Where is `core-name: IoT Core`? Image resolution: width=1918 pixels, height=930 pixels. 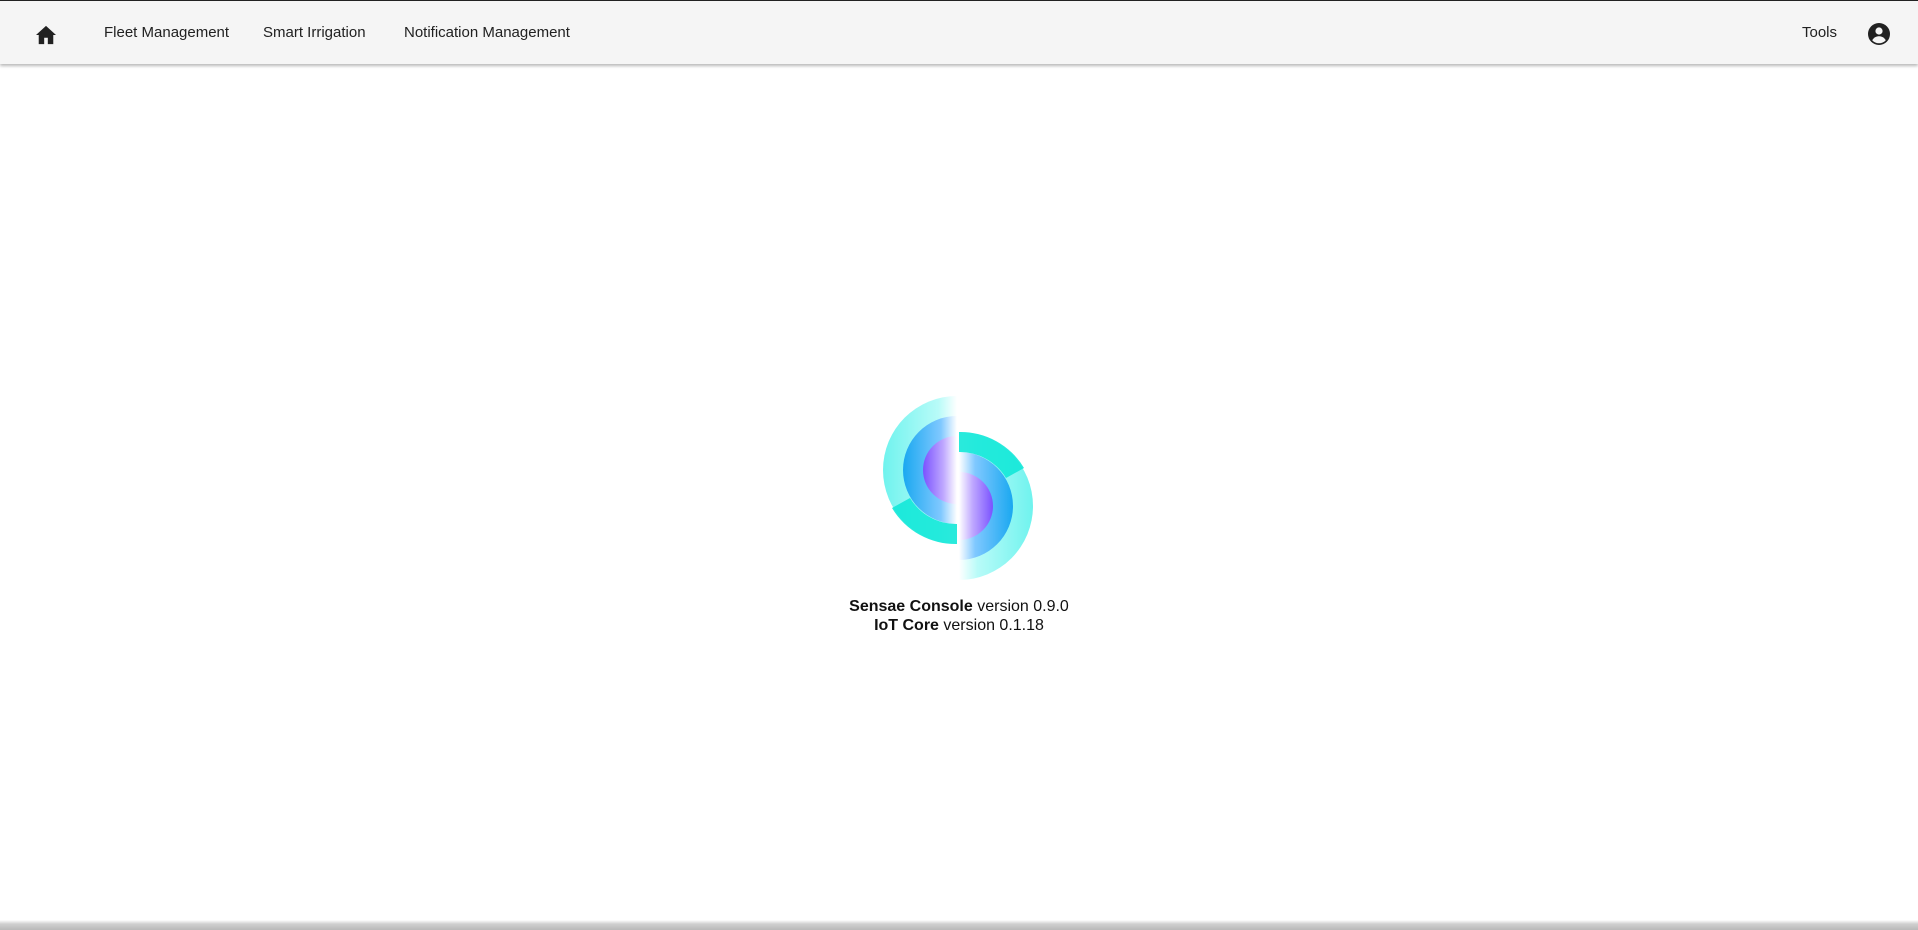 core-name: IoT Core is located at coordinates (906, 625).